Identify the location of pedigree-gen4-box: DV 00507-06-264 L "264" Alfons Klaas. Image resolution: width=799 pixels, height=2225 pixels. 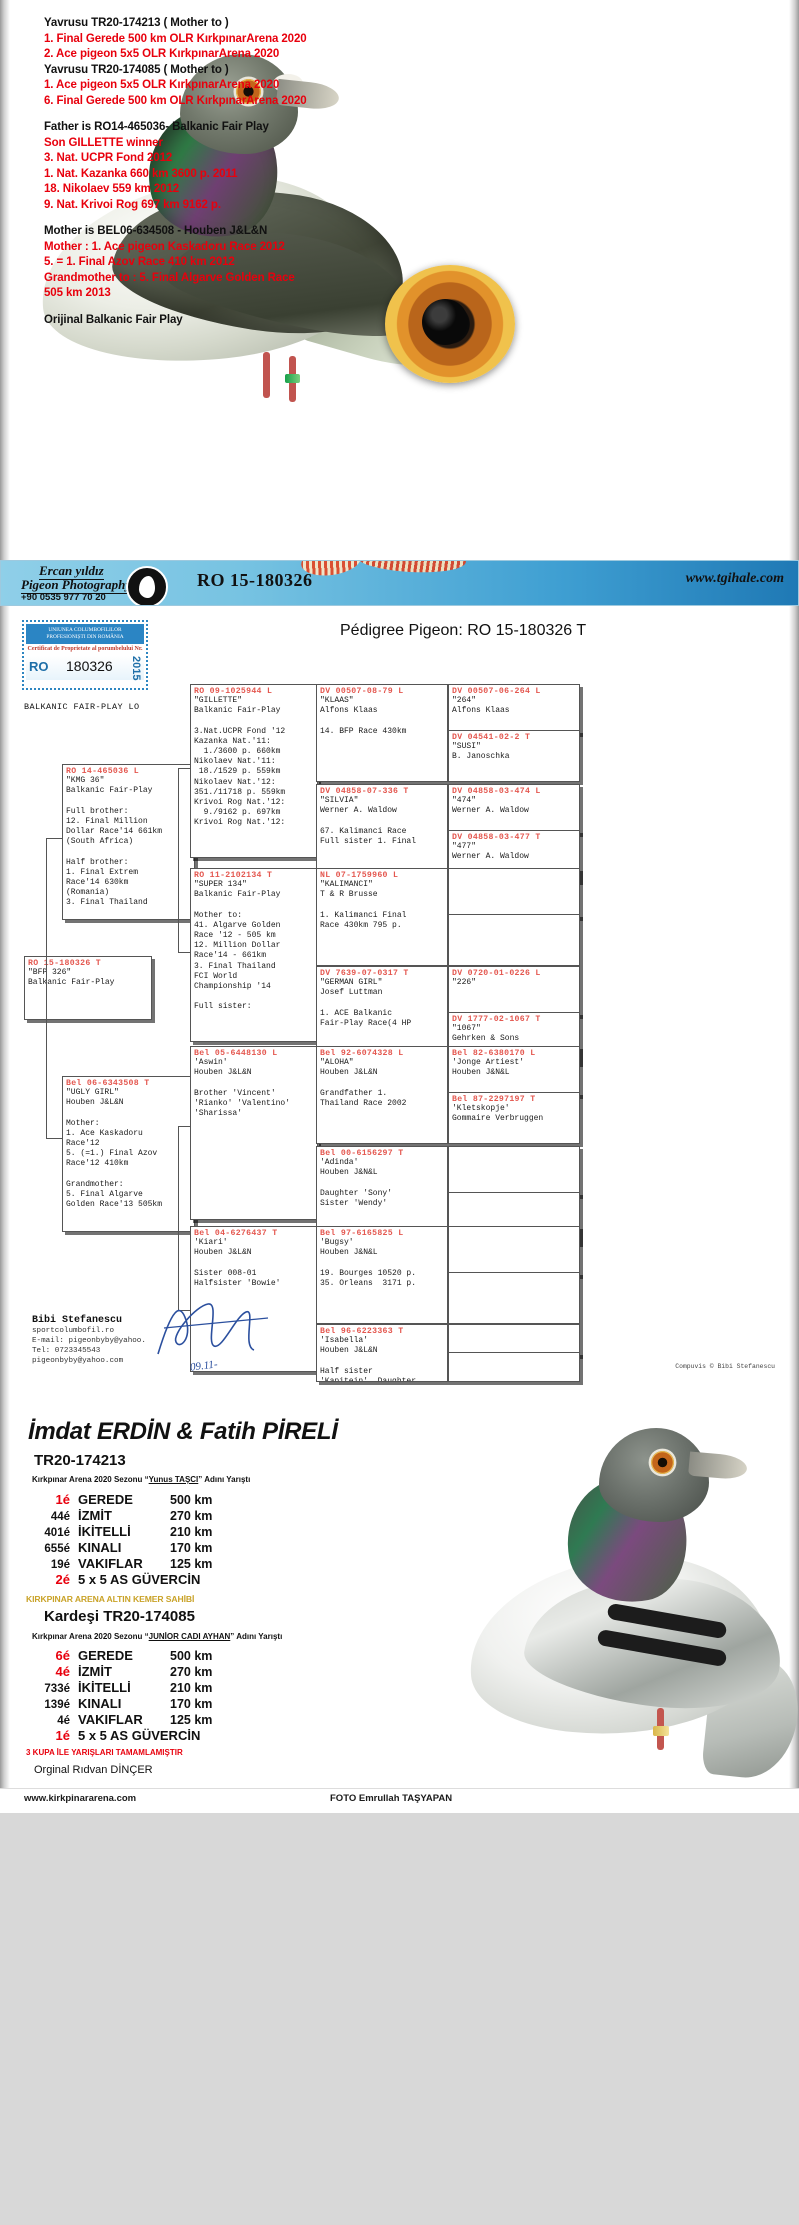
(514, 709).